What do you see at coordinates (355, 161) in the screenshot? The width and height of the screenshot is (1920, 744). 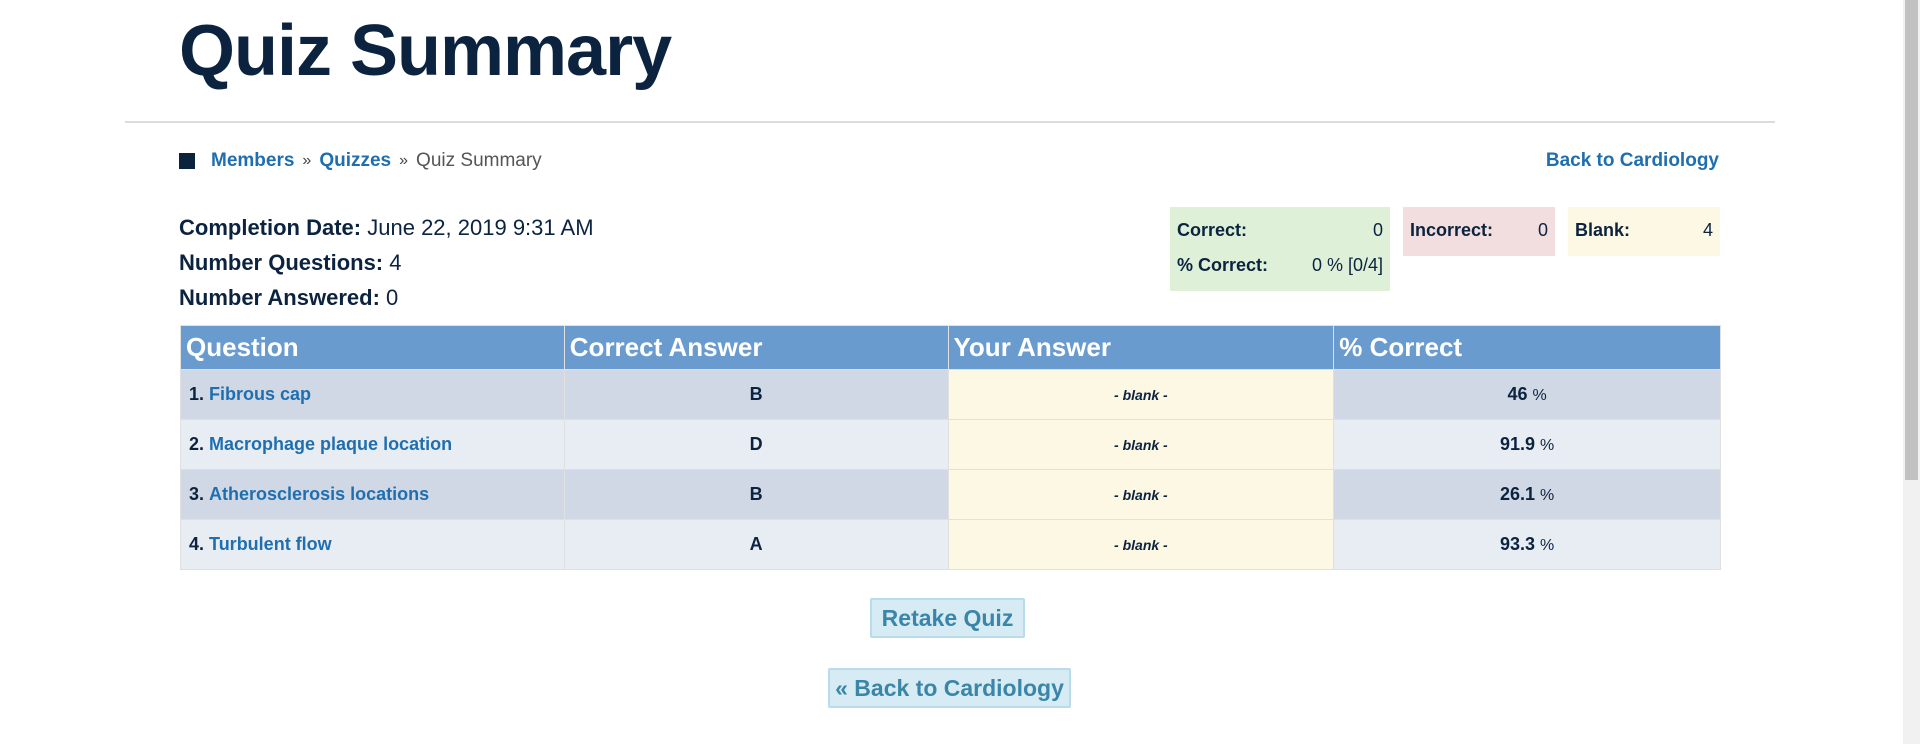 I see `breadcrumb-quizzes-link: Quizzes` at bounding box center [355, 161].